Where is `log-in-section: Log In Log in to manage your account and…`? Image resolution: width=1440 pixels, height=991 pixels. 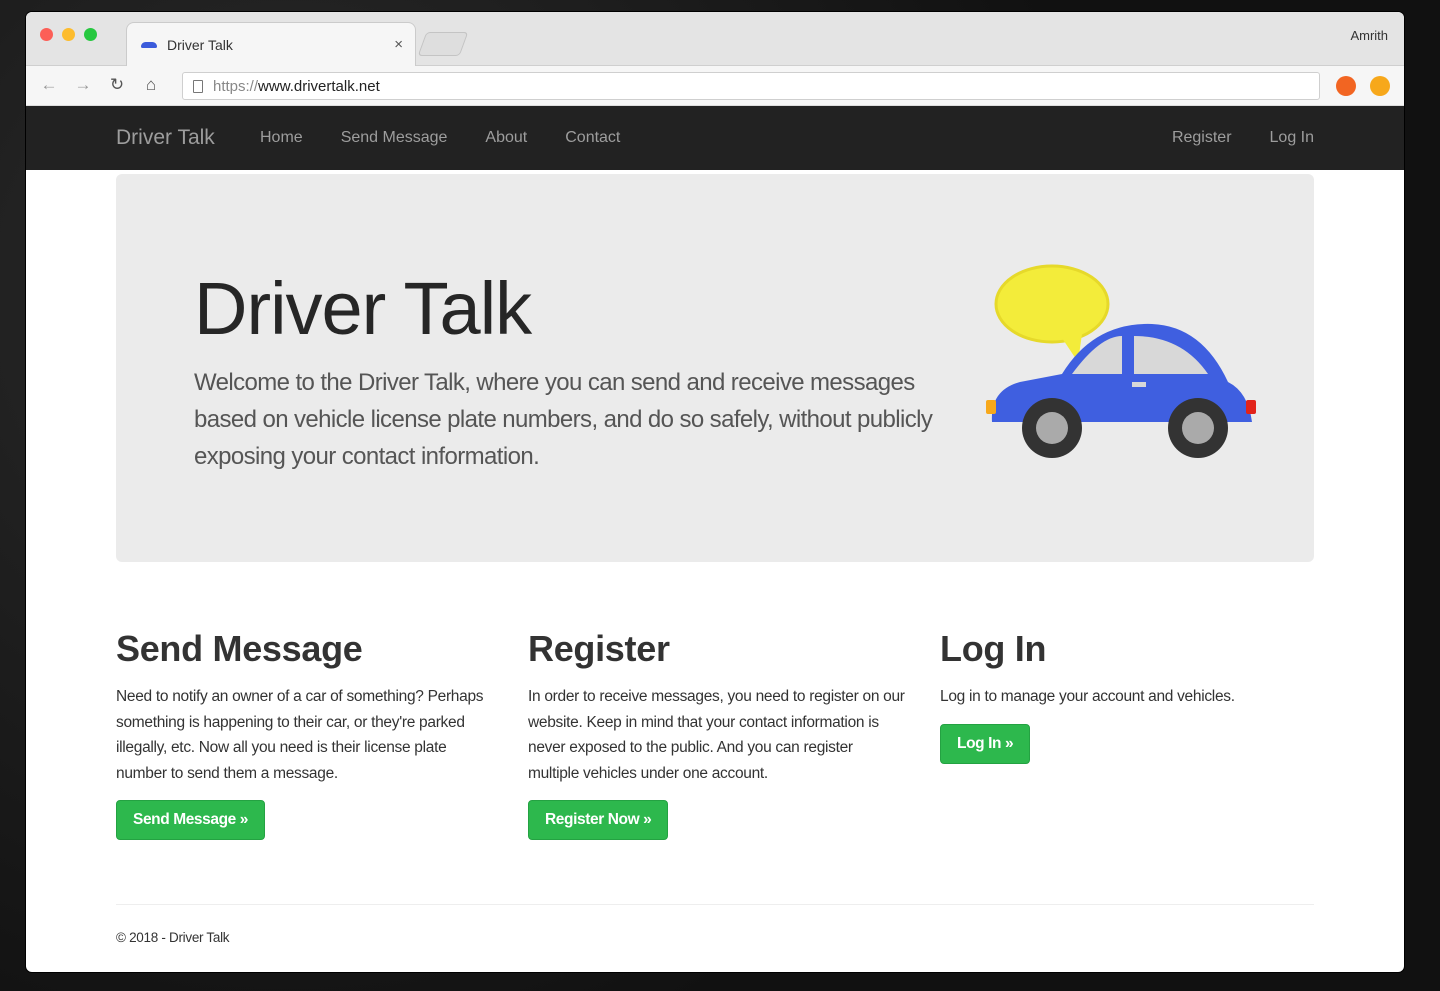
log-in-section: Log In Log in to manage your account and… is located at coordinates (1129, 696).